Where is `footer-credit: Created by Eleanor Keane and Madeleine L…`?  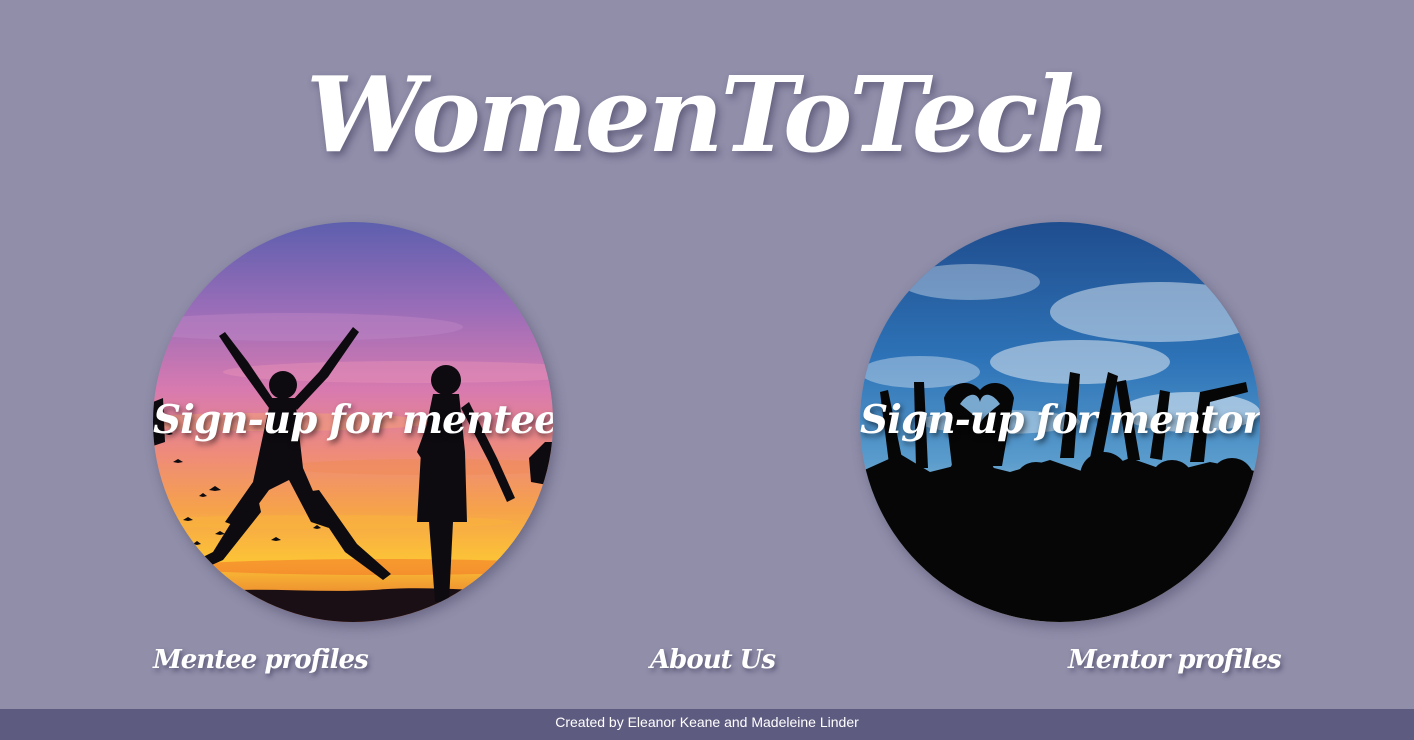 footer-credit: Created by Eleanor Keane and Madeleine L… is located at coordinates (707, 722).